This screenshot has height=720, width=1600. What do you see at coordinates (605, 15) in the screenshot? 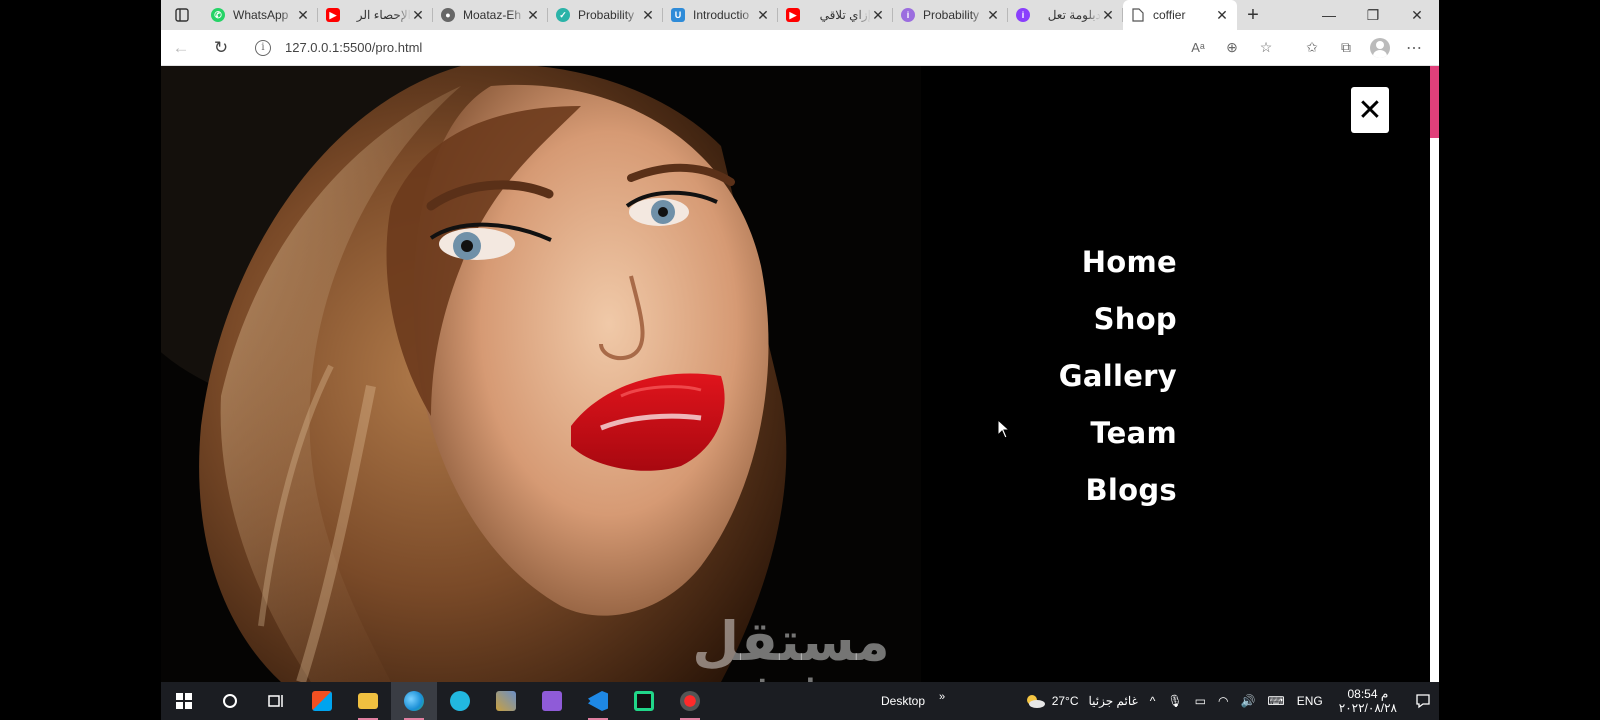
I see `tab-probability-1: ✓ Probability ✕` at bounding box center [605, 15].